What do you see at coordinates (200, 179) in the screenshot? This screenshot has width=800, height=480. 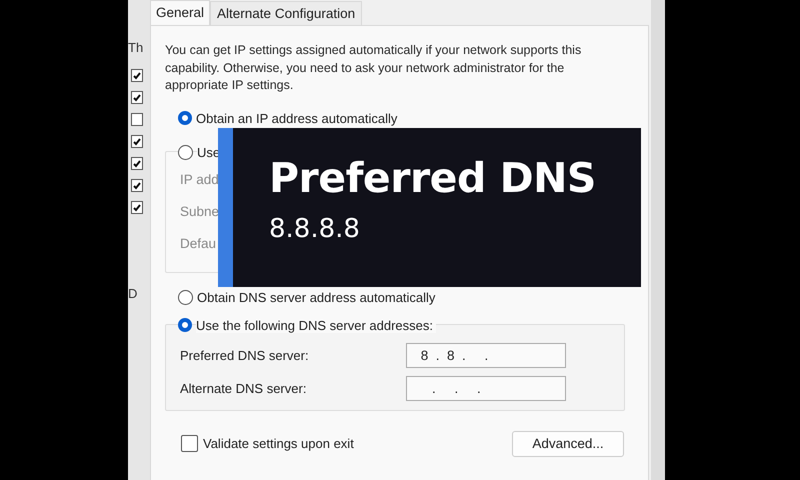 I see `field-label: IP add` at bounding box center [200, 179].